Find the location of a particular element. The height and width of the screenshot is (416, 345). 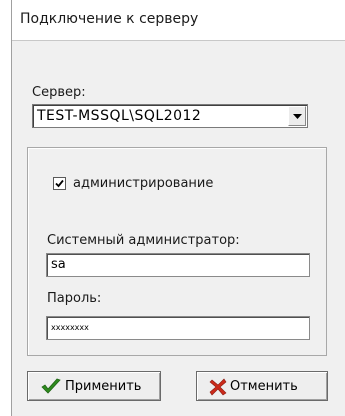

sysadmin-label: Системный администратор: is located at coordinates (143, 240).